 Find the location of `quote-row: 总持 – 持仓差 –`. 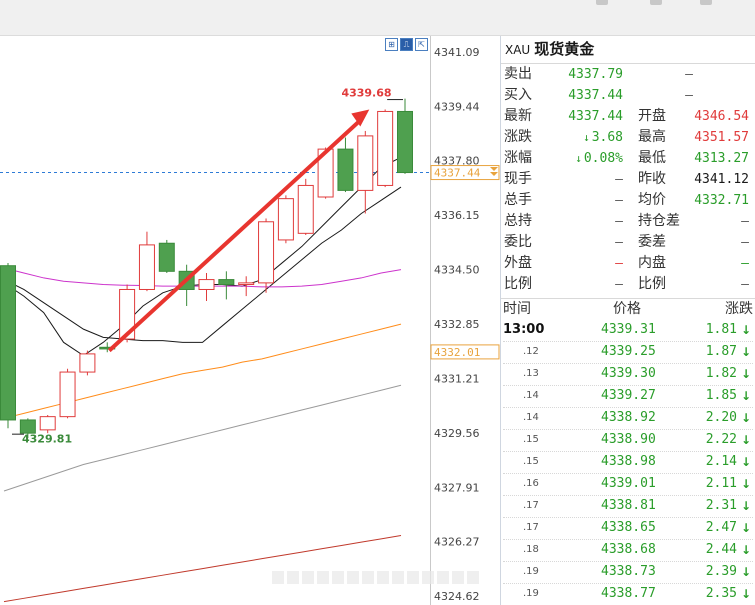

quote-row: 总持 – 持仓差 – is located at coordinates (628, 221).